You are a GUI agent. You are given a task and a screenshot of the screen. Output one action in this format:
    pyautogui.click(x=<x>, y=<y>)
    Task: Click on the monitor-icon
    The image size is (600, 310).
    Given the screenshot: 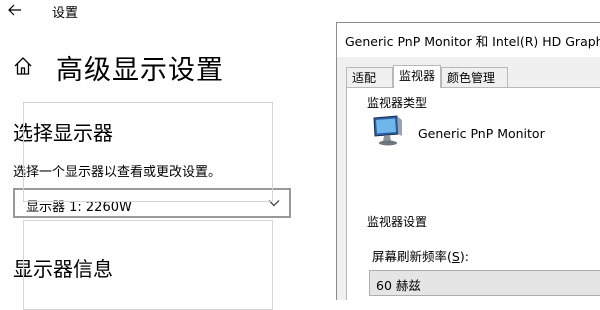 What is the action you would take?
    pyautogui.click(x=387, y=130)
    